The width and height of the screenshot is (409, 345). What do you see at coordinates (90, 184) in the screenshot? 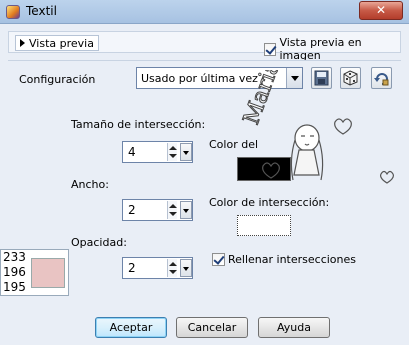
I see `width-label: Ancho:` at bounding box center [90, 184].